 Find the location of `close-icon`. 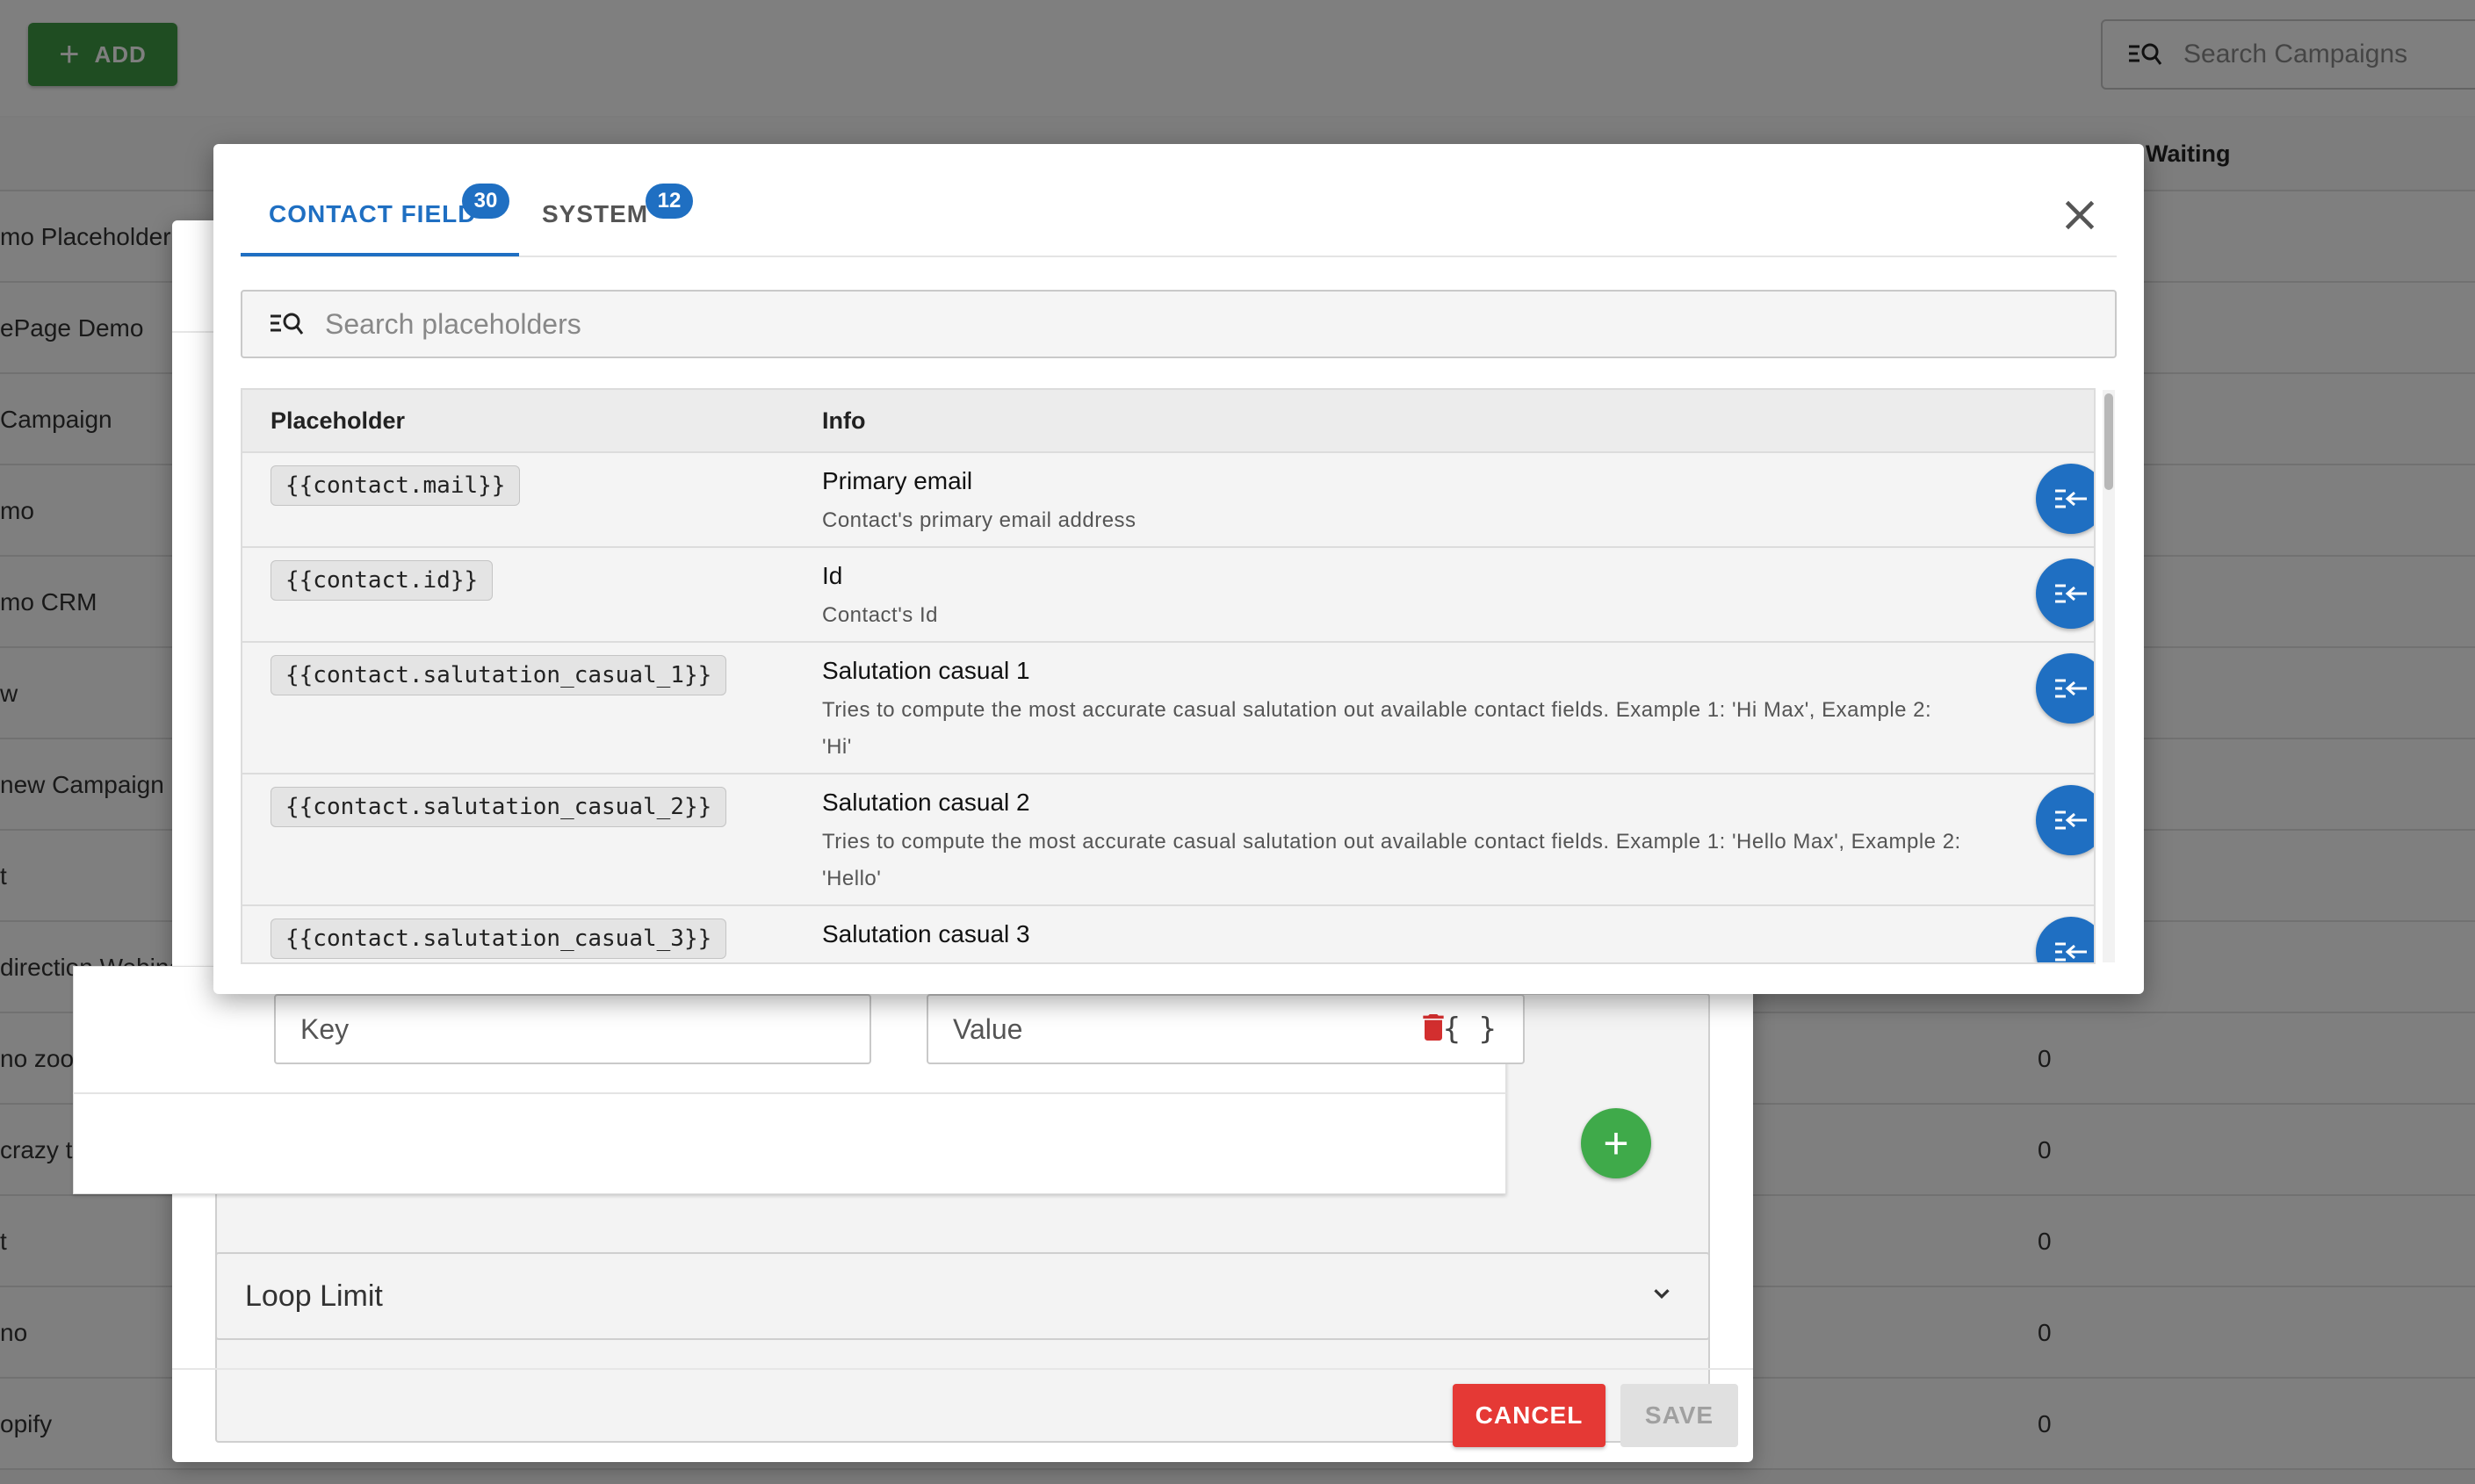

close-icon is located at coordinates (2080, 215).